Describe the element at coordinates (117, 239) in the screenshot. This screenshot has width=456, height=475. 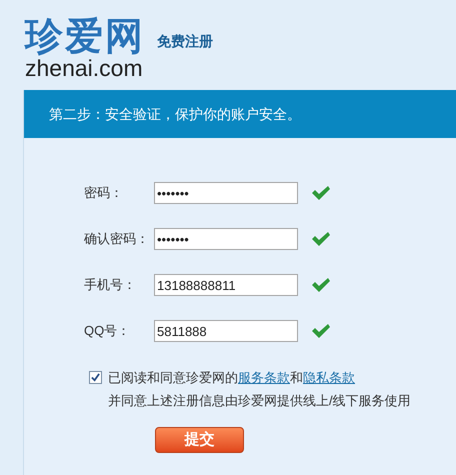
I see `field-label: 确认密码：` at that location.